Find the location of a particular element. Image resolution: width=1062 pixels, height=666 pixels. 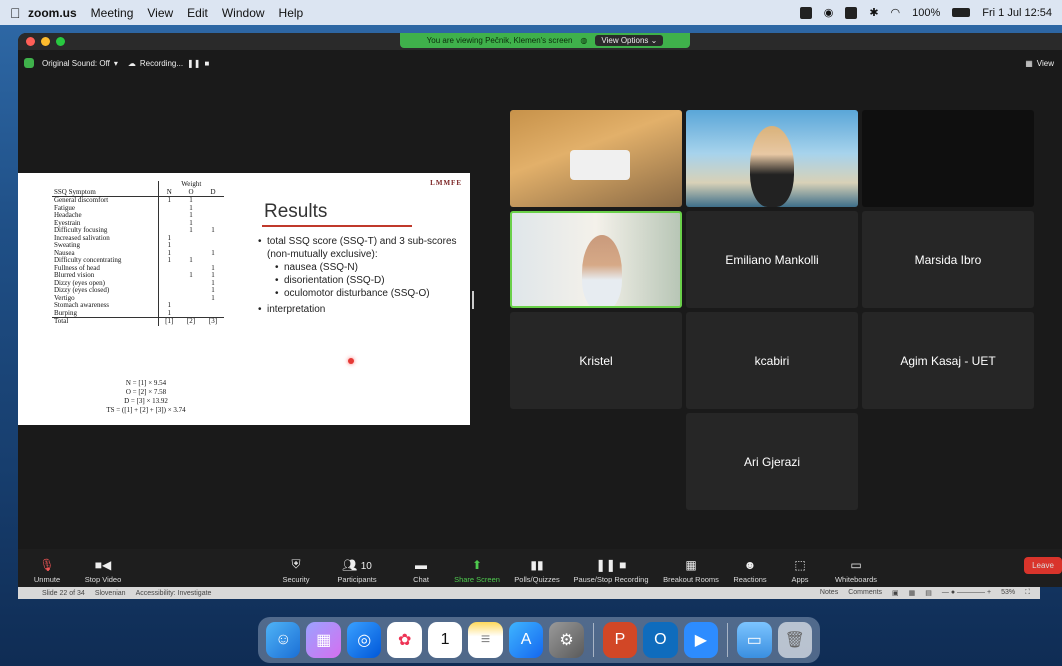

stop-video-button: ■◀ Stop Video is located at coordinates (103, 571).